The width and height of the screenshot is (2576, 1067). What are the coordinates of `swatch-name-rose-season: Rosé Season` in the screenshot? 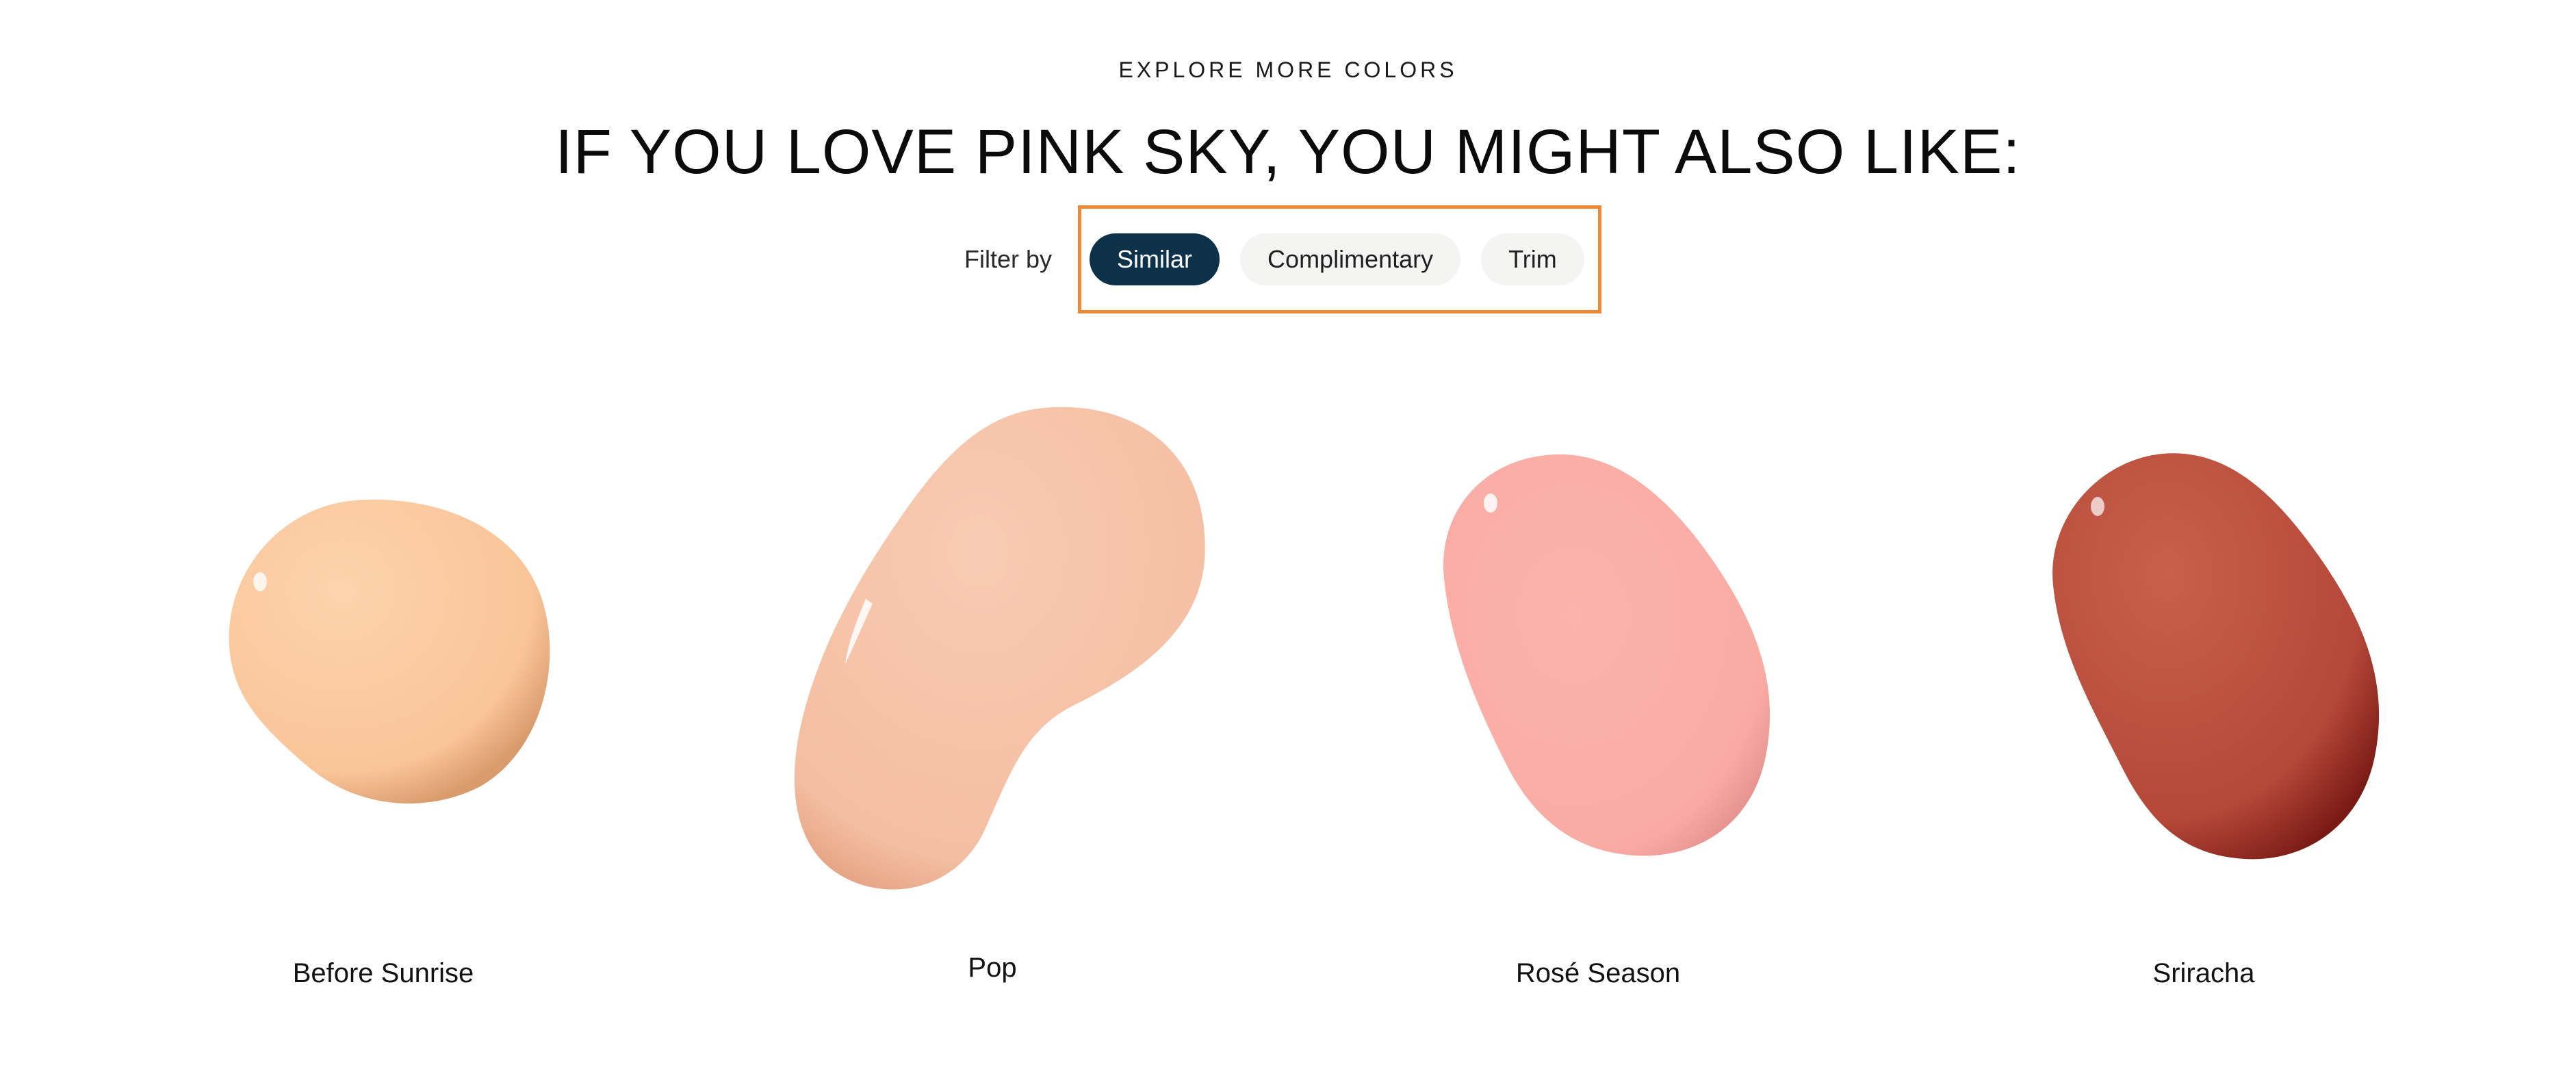 It's located at (1598, 974).